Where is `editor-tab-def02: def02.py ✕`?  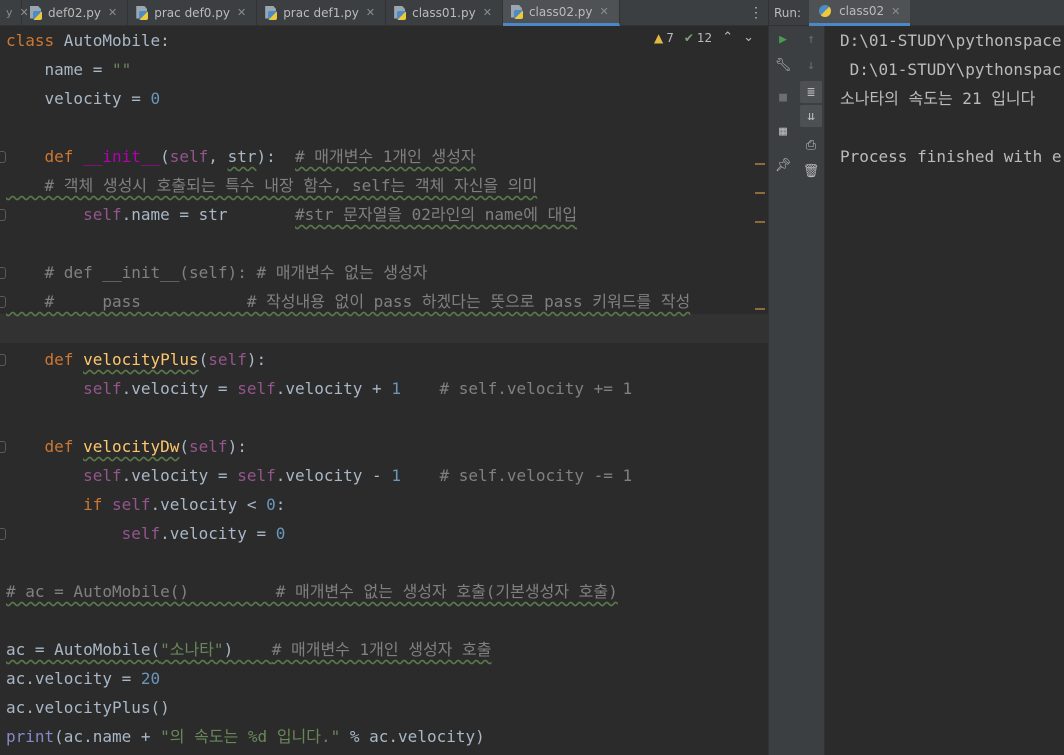
editor-tab-def02: def02.py ✕ is located at coordinates (75, 12).